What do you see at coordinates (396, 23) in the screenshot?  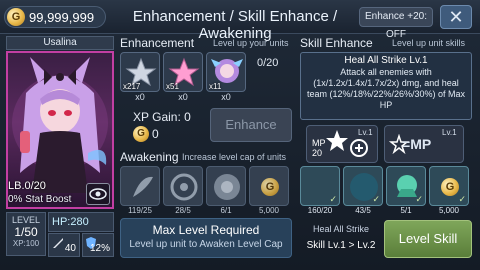 I see `enhance-plus20-toggle: Enhance +20: OFF` at bounding box center [396, 23].